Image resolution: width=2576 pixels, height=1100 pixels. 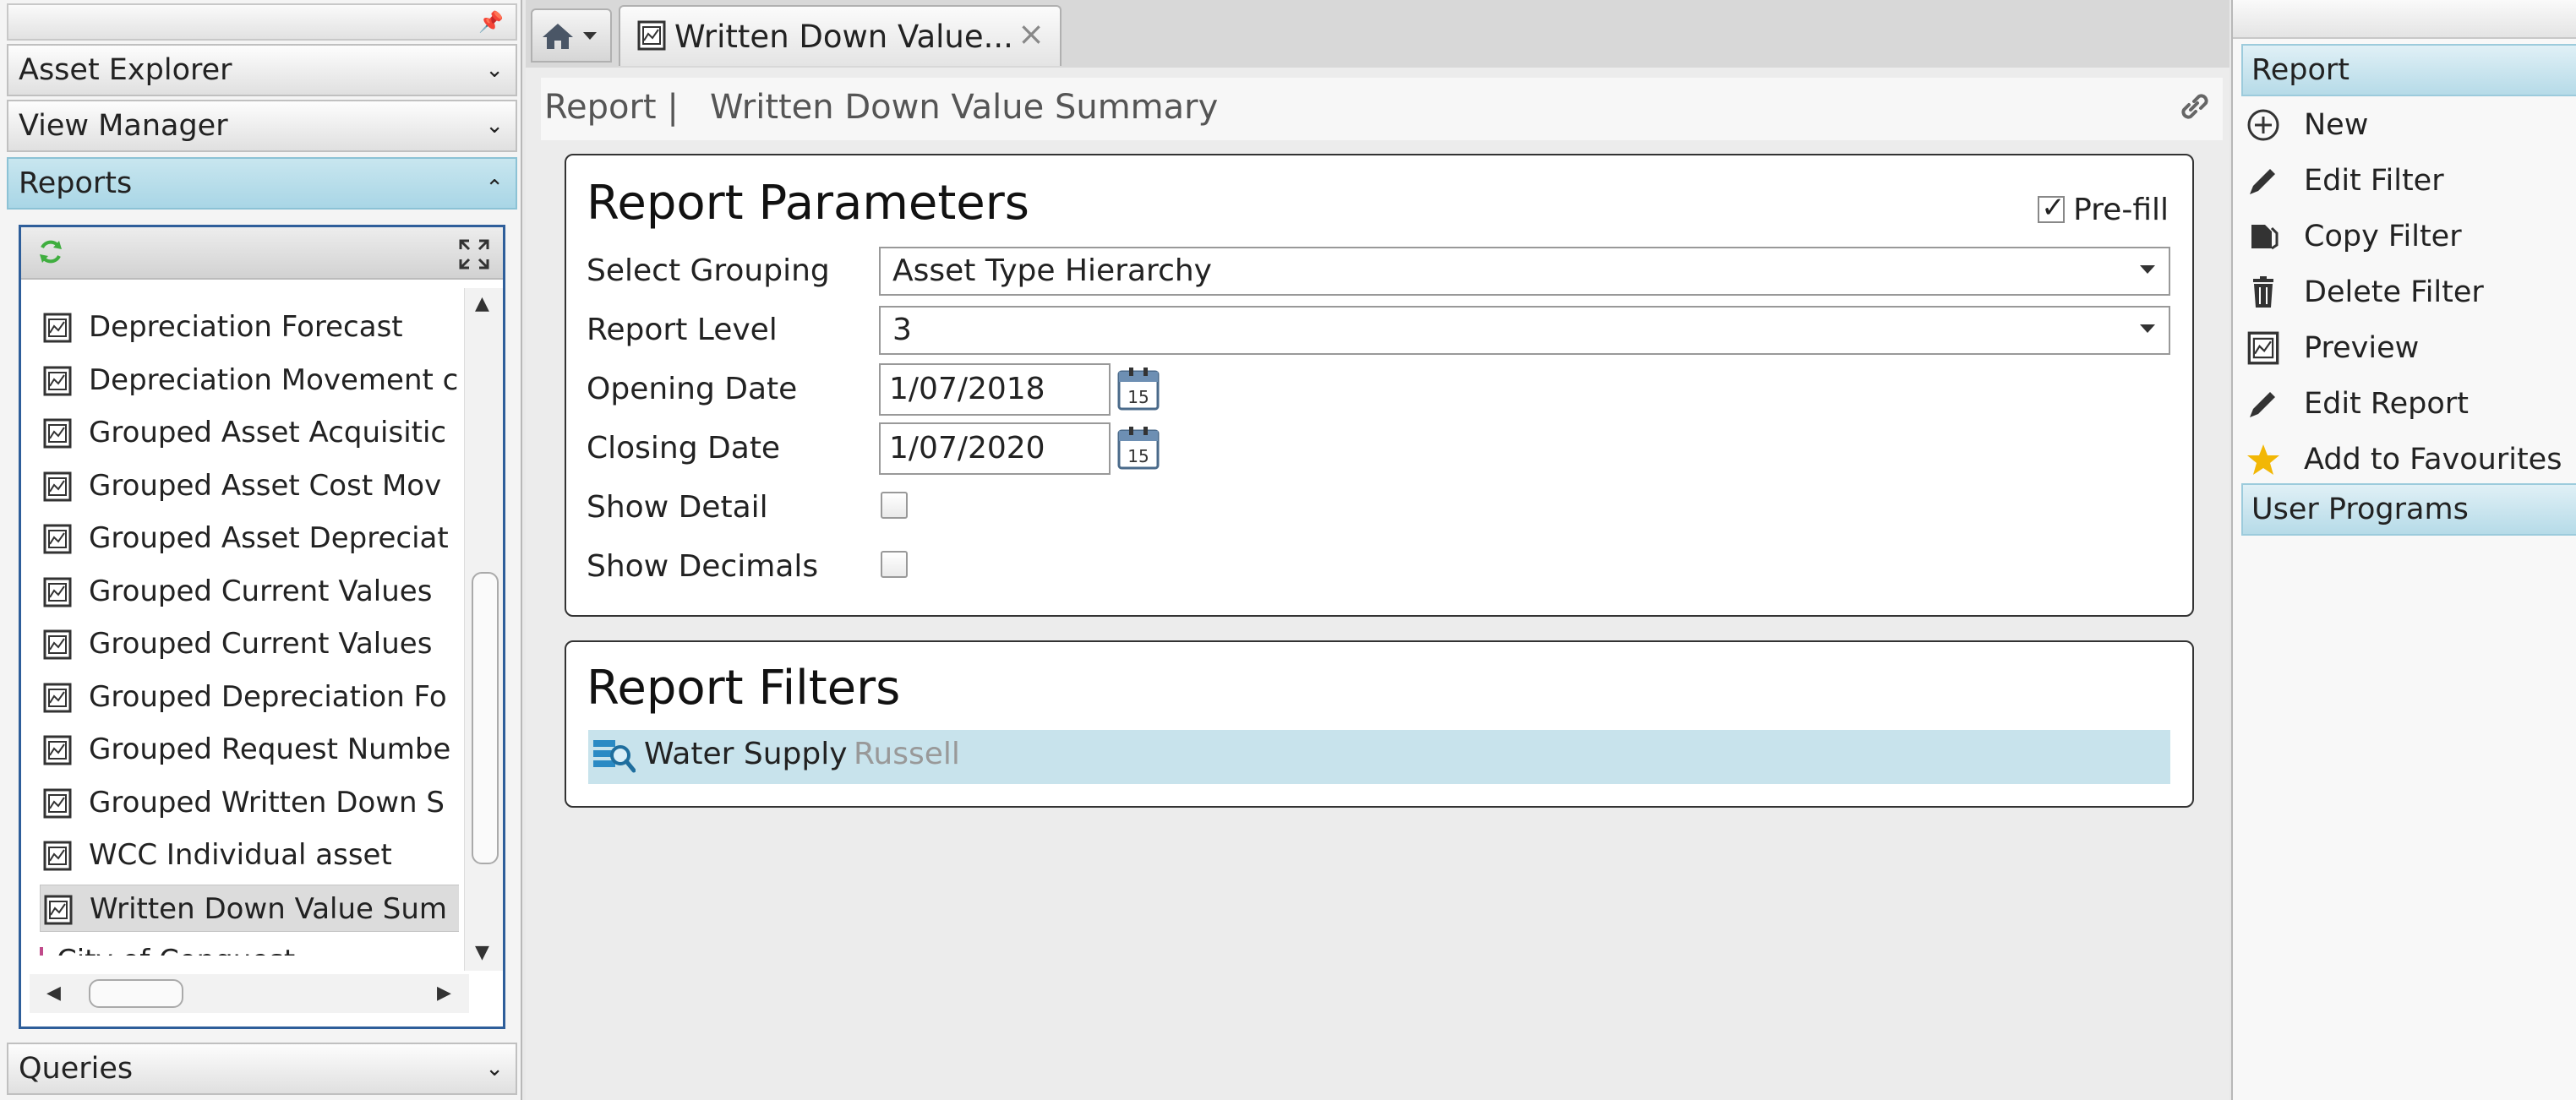 What do you see at coordinates (268, 696) in the screenshot?
I see `tree-item-label: Grouped Depreciation Fo` at bounding box center [268, 696].